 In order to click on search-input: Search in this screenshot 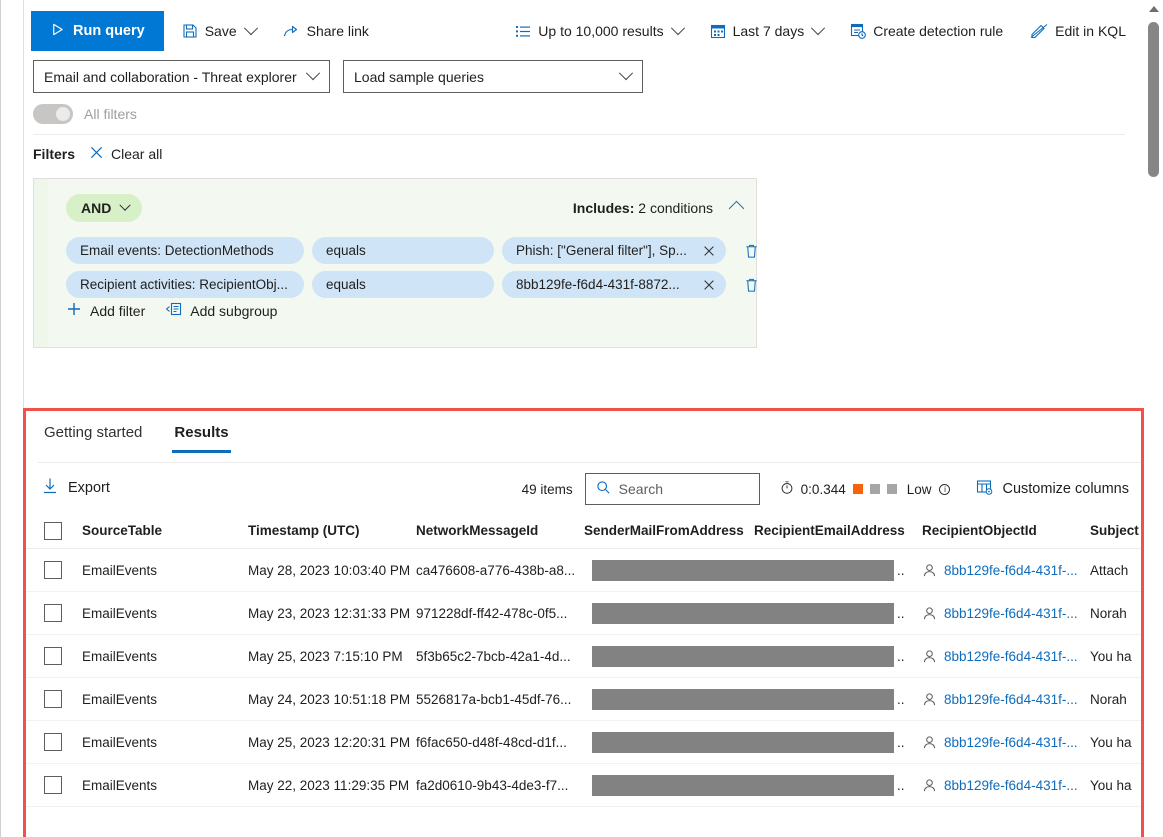, I will do `click(672, 489)`.